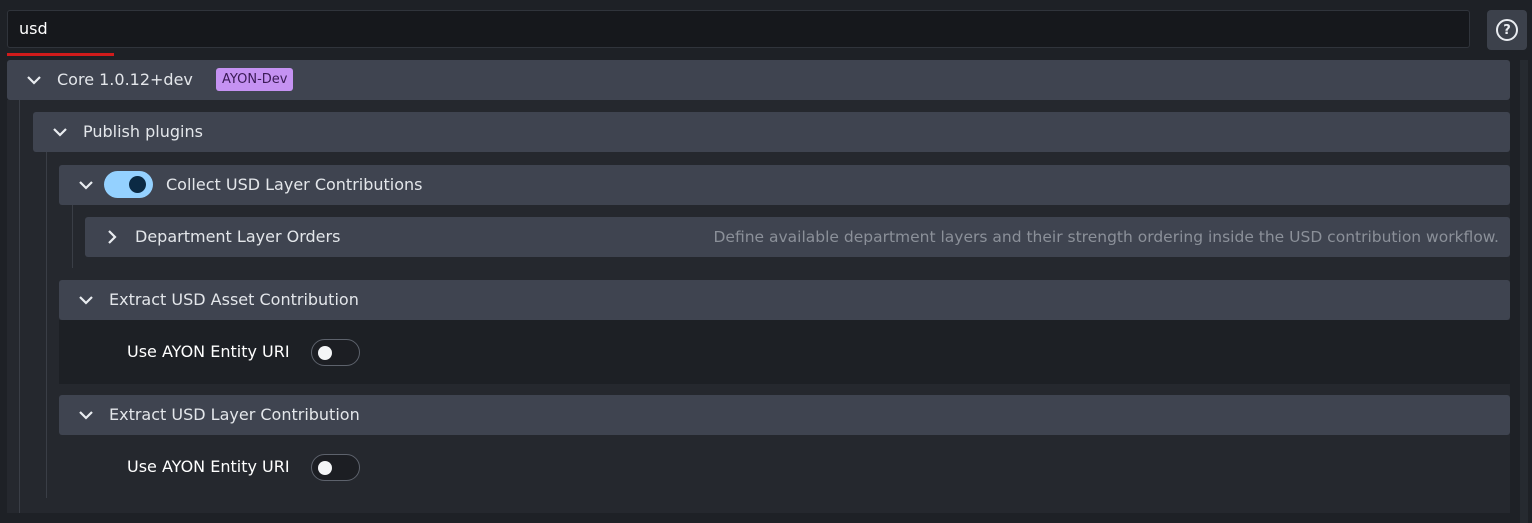 Image resolution: width=1532 pixels, height=523 pixels. I want to click on extract-layer-header: Extract USD Layer Contribution, so click(784, 415).